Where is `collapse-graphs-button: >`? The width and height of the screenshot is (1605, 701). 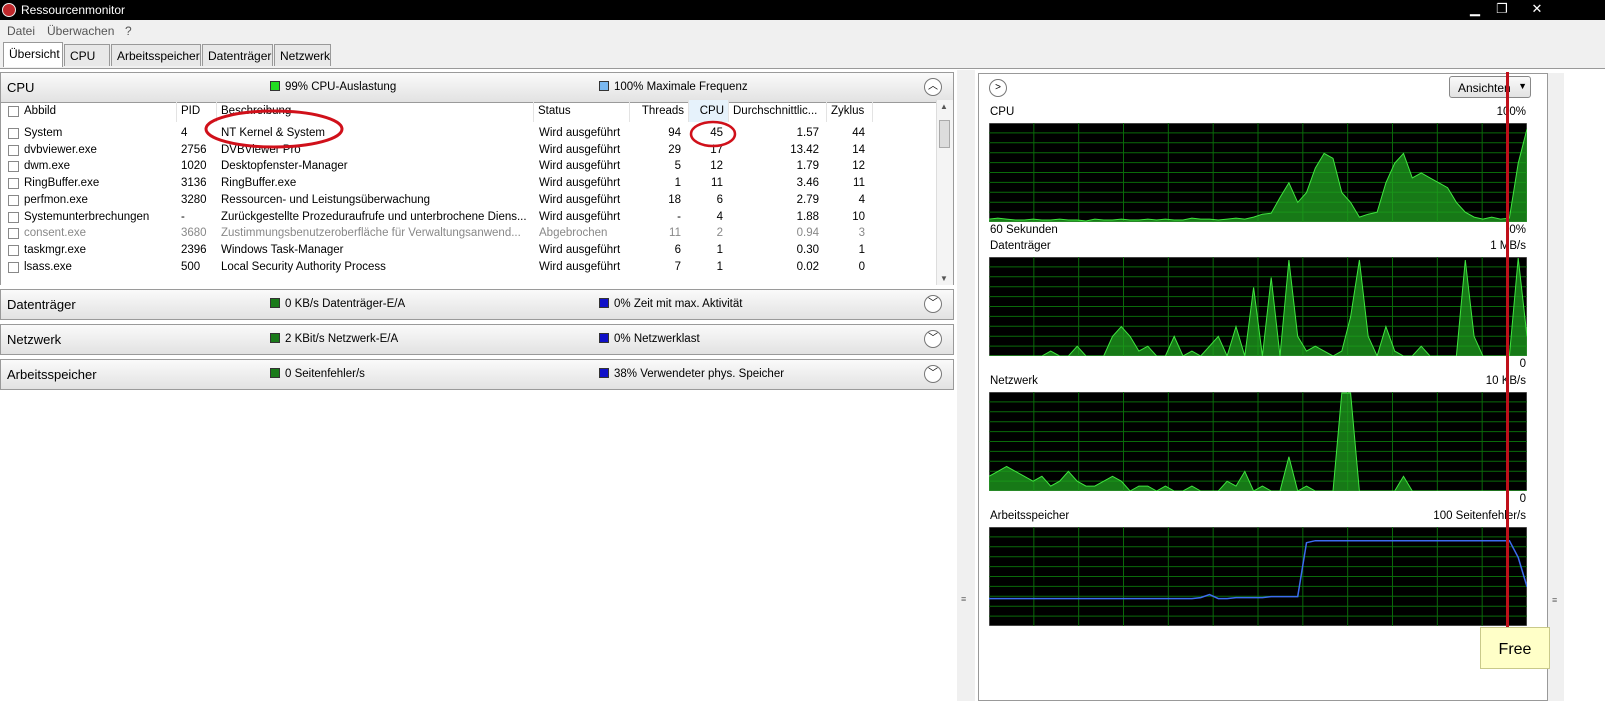 collapse-graphs-button: > is located at coordinates (998, 88).